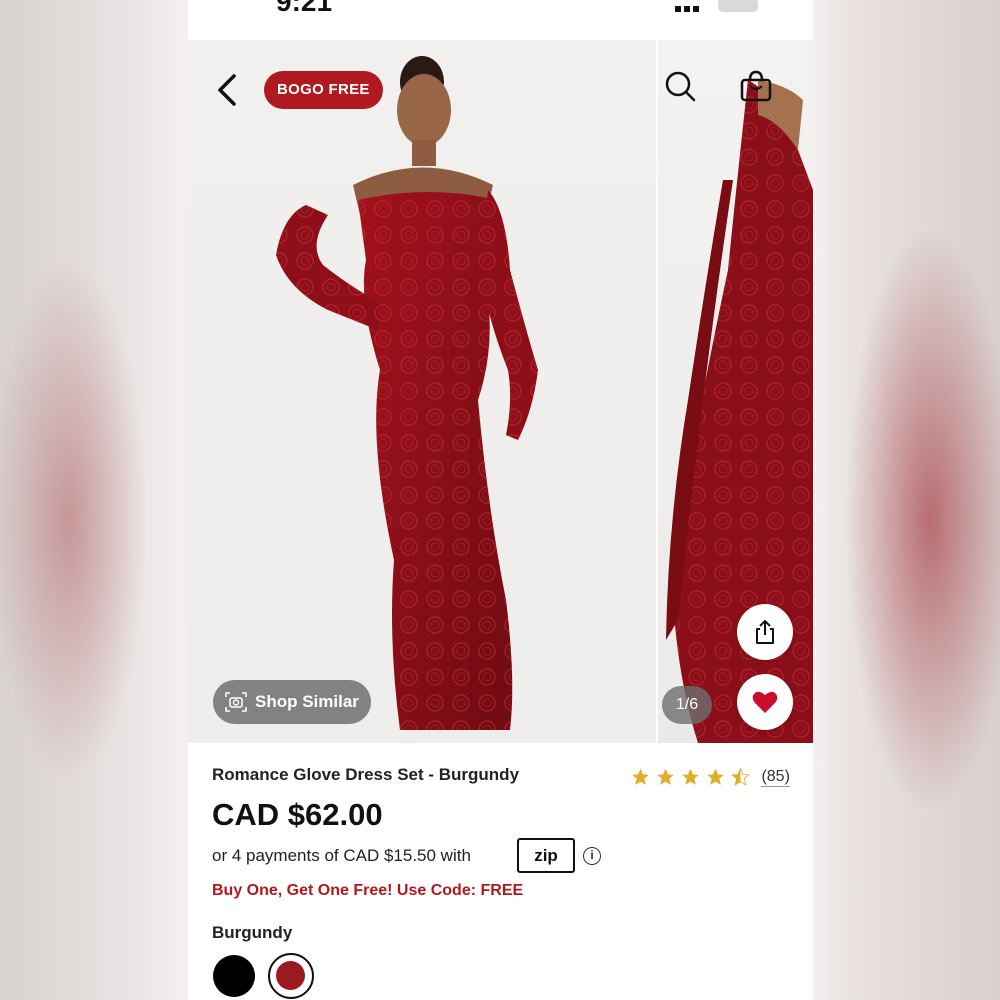 The width and height of the screenshot is (1000, 1000). I want to click on heart-icon, so click(765, 702).